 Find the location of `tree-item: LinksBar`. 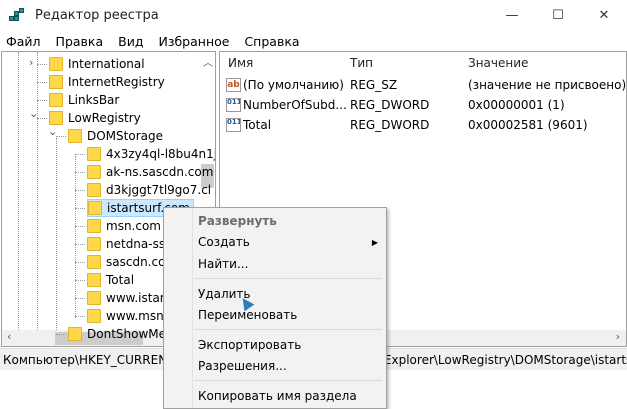

tree-item: LinksBar is located at coordinates (84, 100).